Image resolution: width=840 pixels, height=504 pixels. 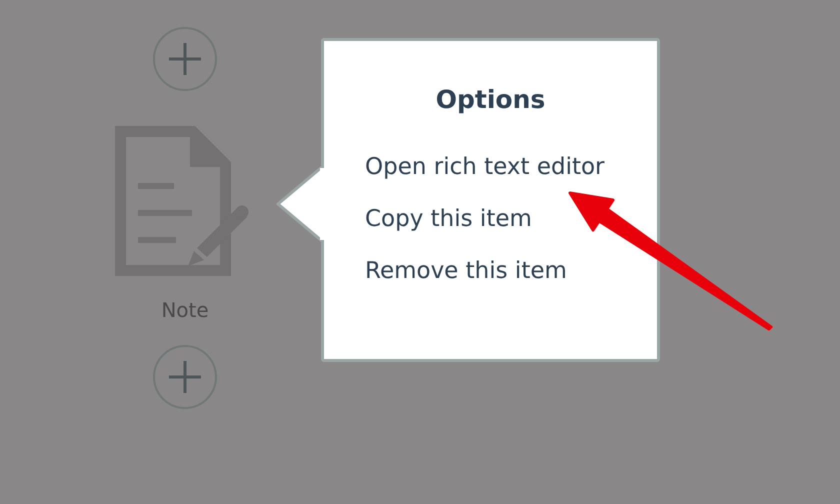 What do you see at coordinates (511, 271) in the screenshot?
I see `menu-item: Remove this item` at bounding box center [511, 271].